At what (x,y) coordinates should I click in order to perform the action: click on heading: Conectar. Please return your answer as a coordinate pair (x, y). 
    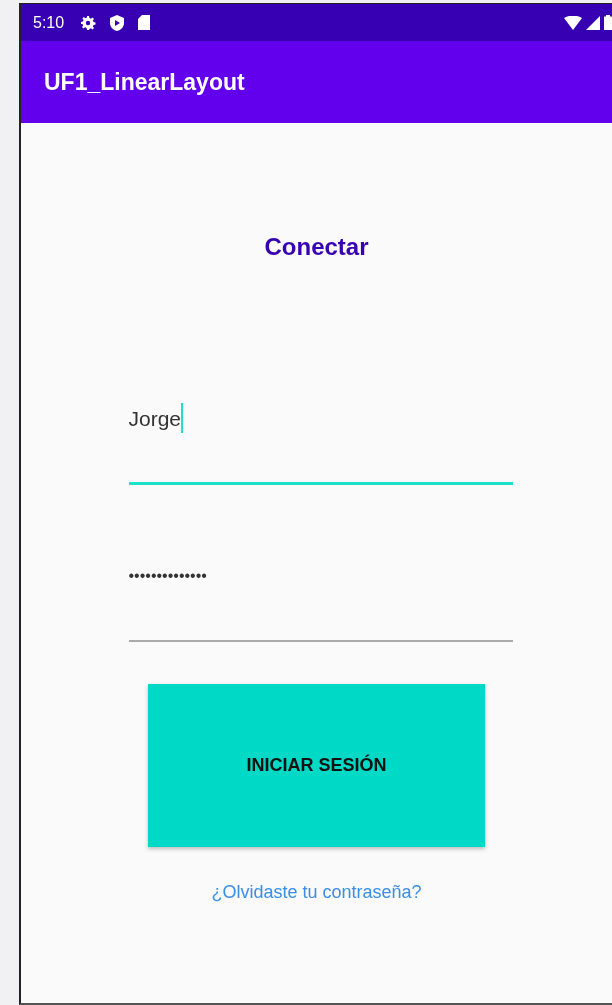
    Looking at the image, I should click on (316, 247).